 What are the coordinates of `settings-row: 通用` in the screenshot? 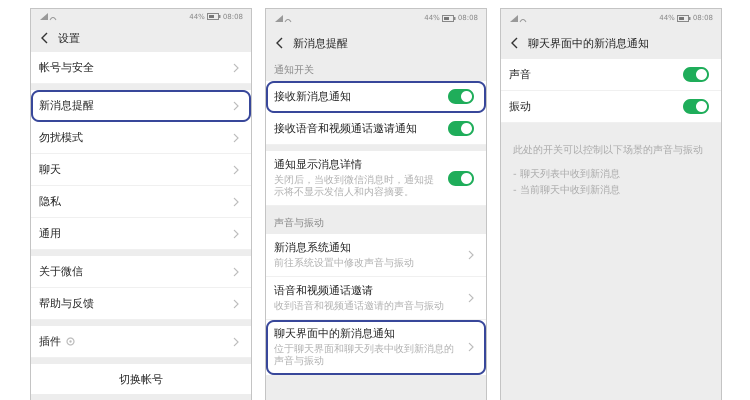 It's located at (141, 234).